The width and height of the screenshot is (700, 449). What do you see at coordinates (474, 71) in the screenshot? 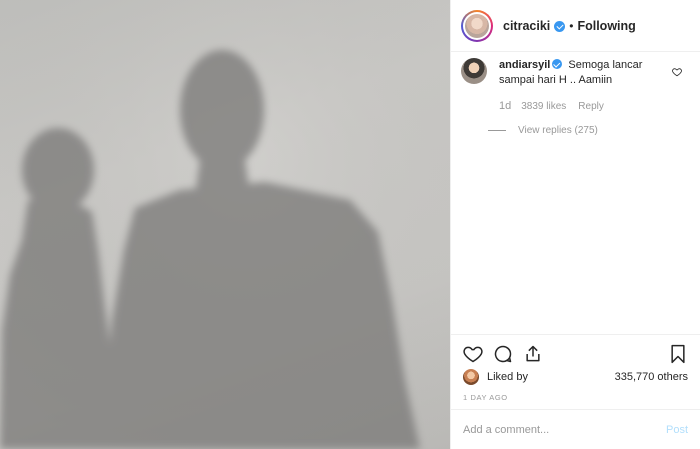
I see `commenter-avatar` at bounding box center [474, 71].